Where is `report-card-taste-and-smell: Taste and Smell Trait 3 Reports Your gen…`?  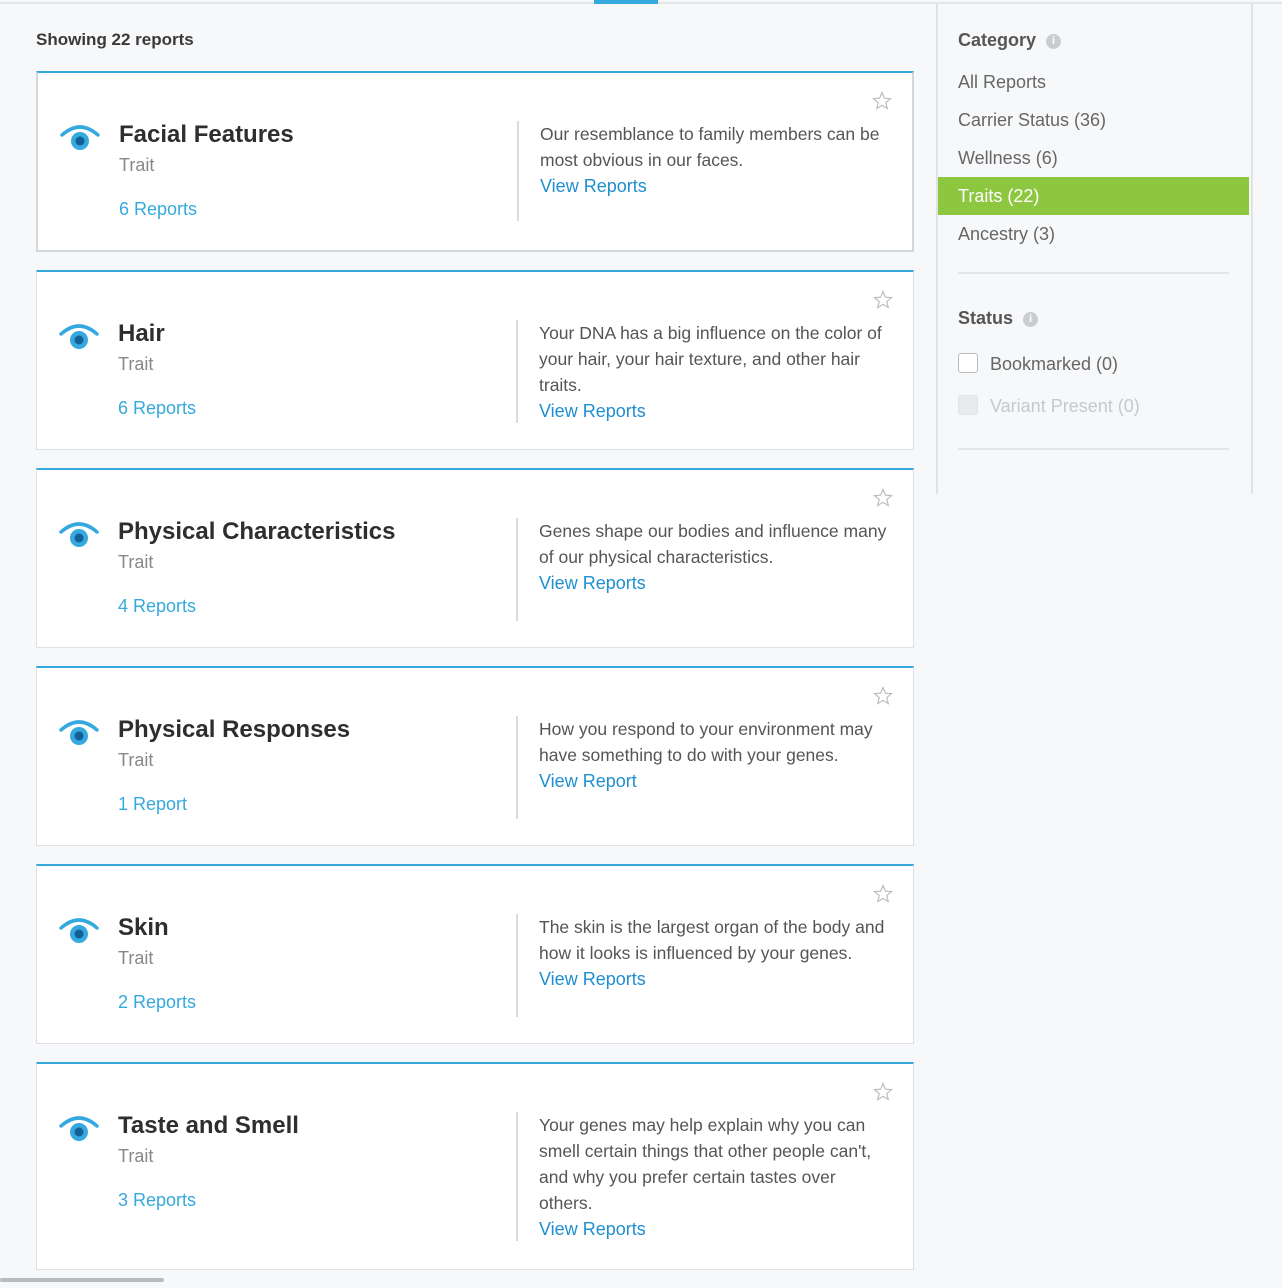
report-card-taste-and-smell: Taste and Smell Trait 3 Reports Your gen… is located at coordinates (475, 1166).